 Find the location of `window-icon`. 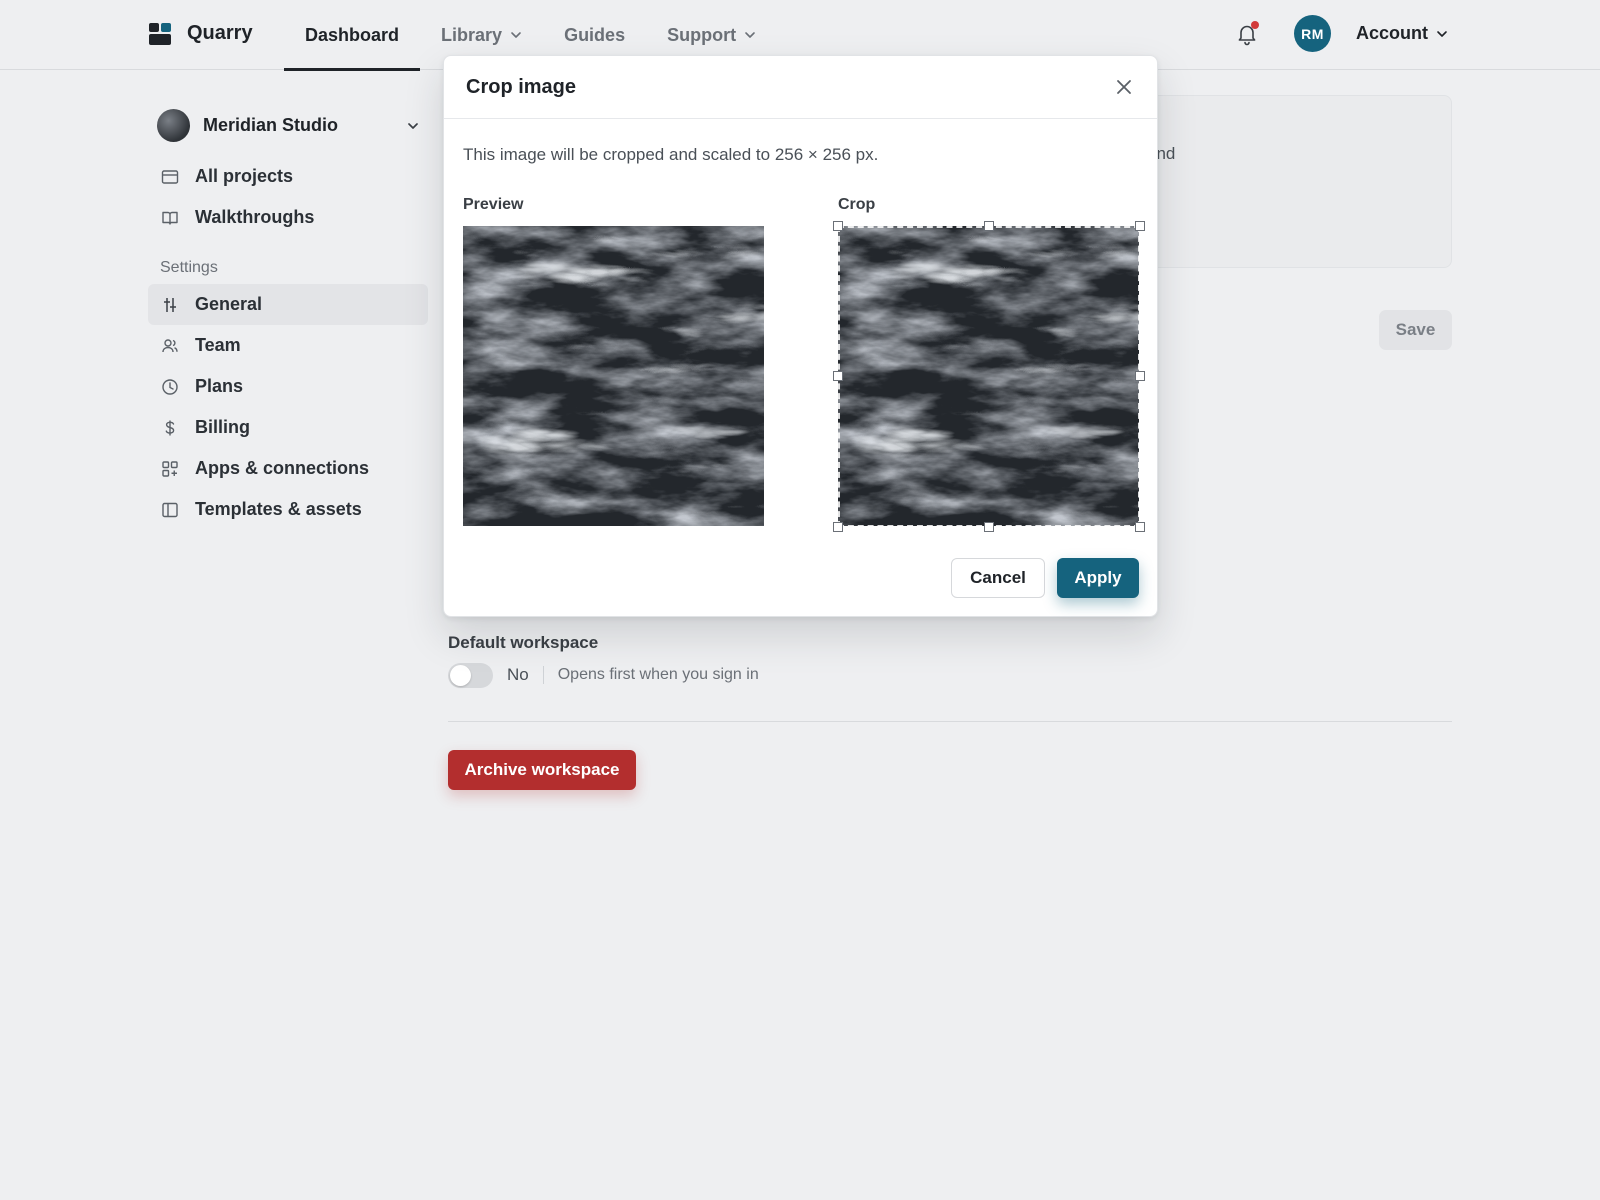

window-icon is located at coordinates (170, 176).